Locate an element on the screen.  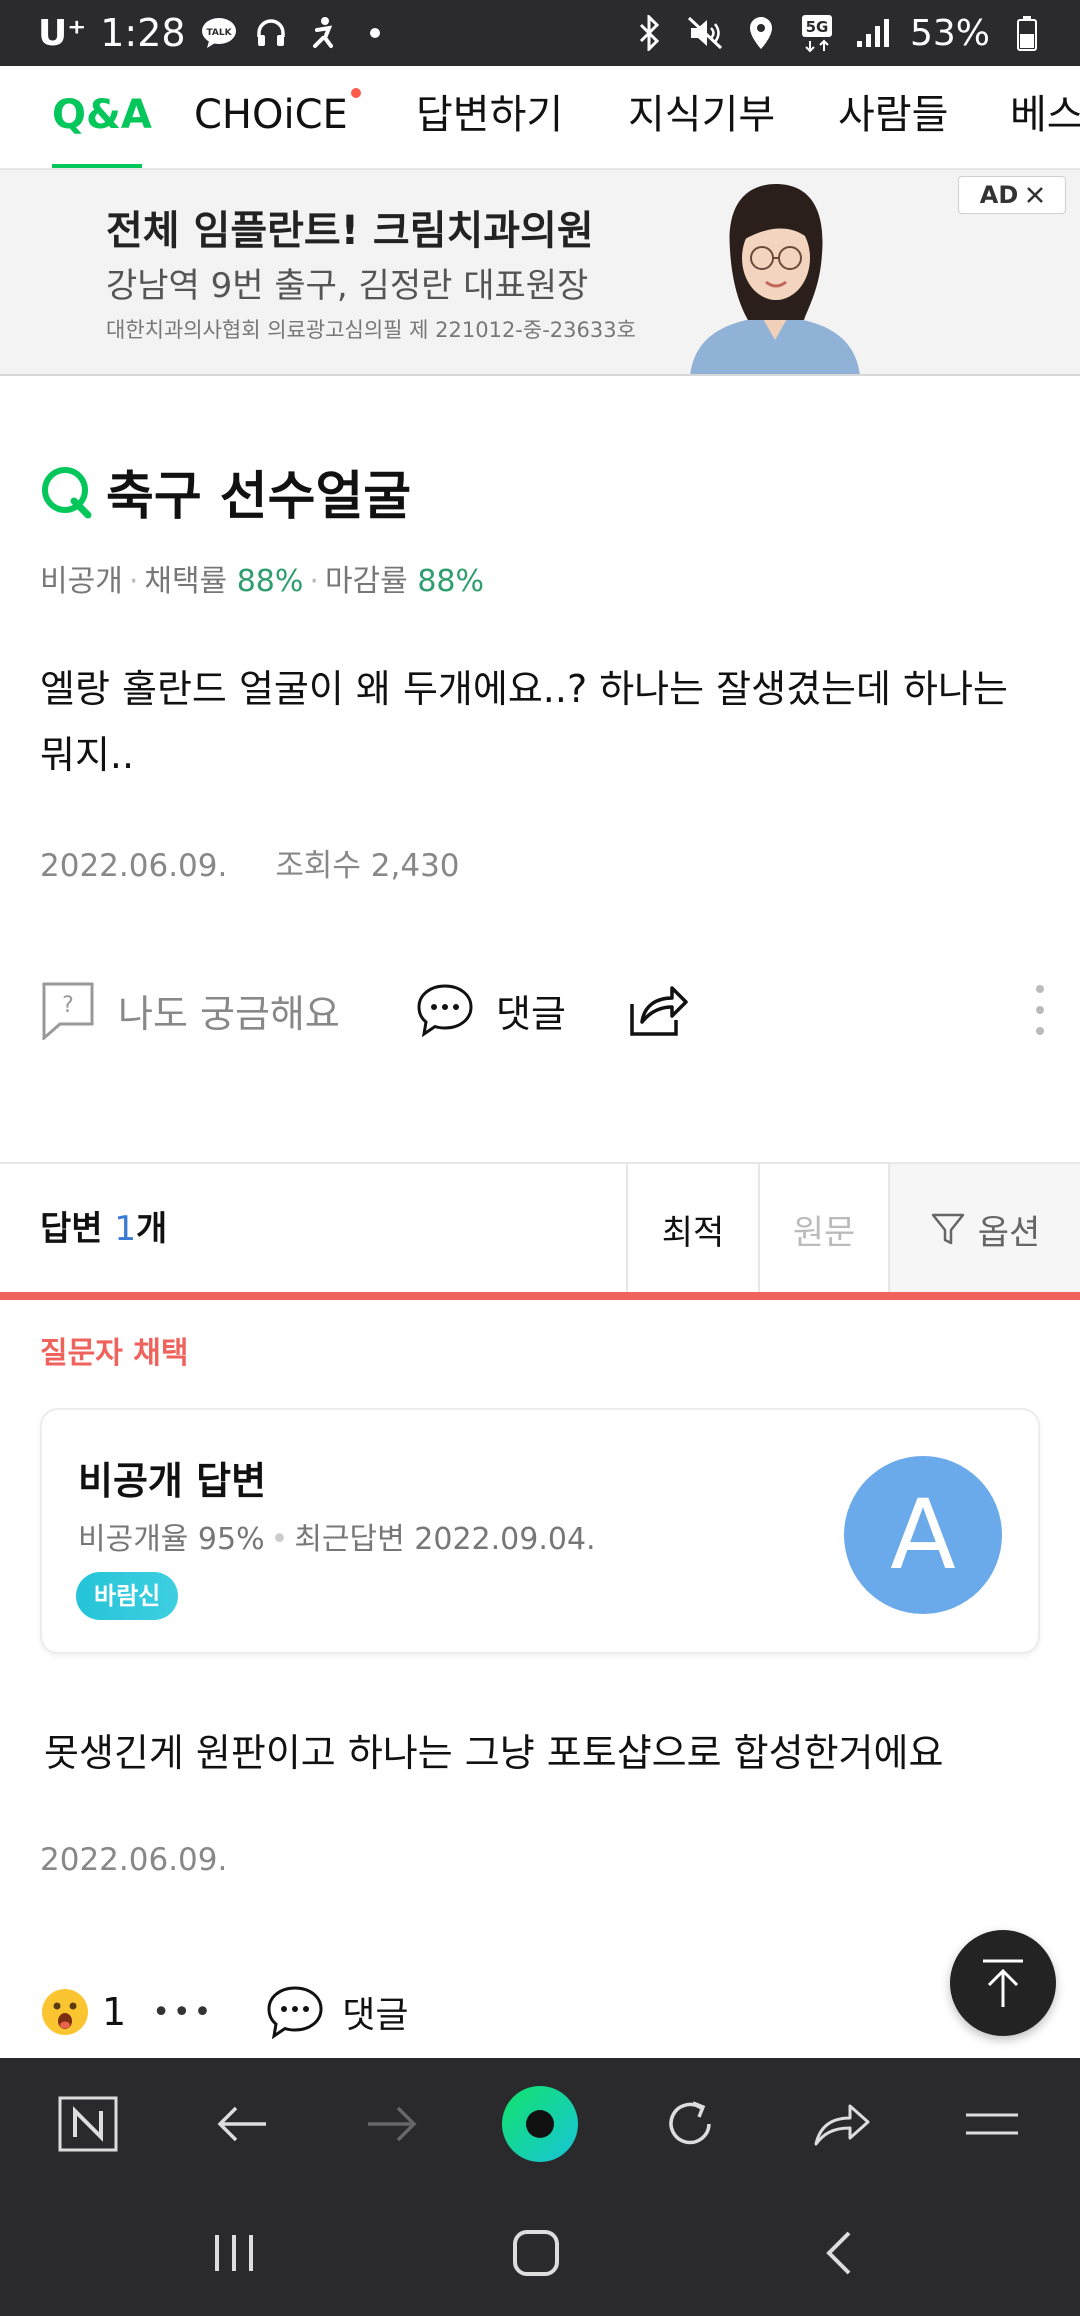
adopt-rate-label: 채택률 is located at coordinates (186, 581).